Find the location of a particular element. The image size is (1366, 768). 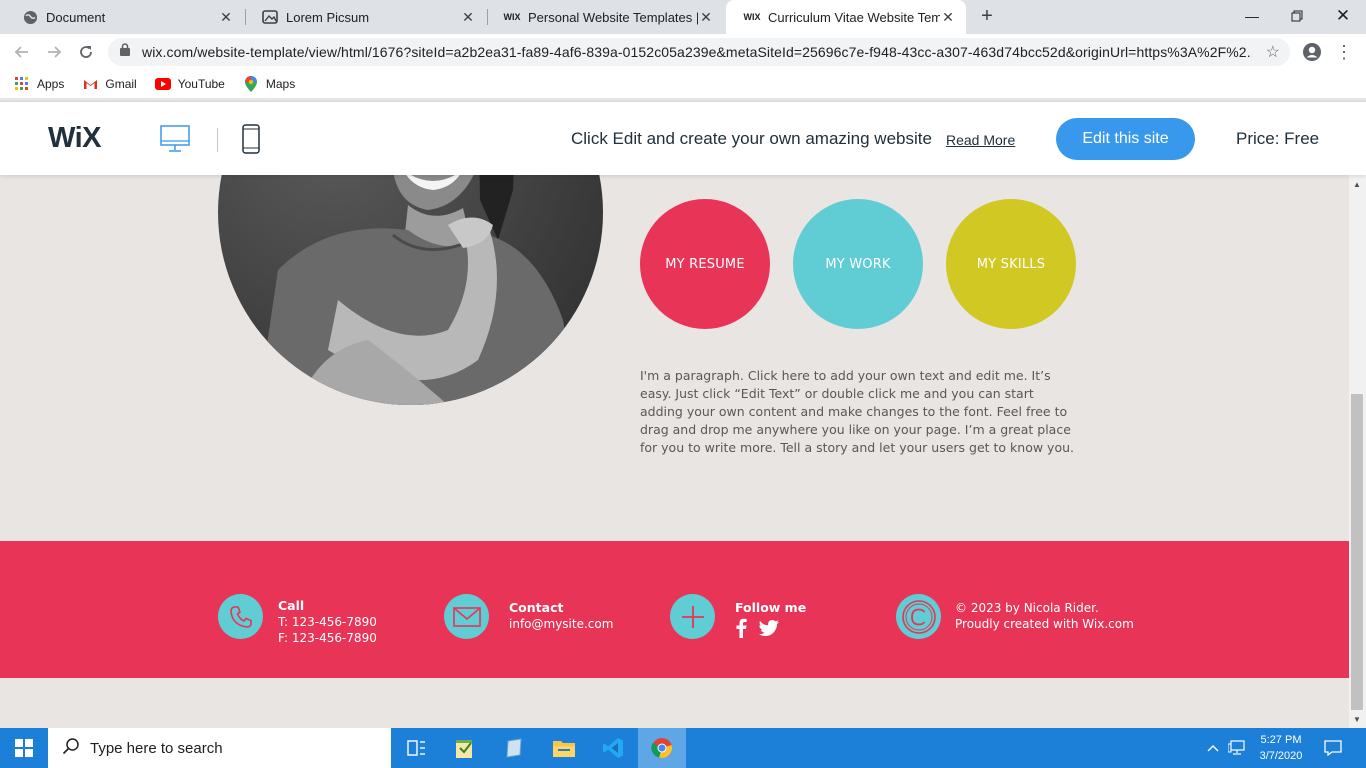

windows-taskbar: Type here to search 5:27 PM 3/7/2020 is located at coordinates (683, 748).